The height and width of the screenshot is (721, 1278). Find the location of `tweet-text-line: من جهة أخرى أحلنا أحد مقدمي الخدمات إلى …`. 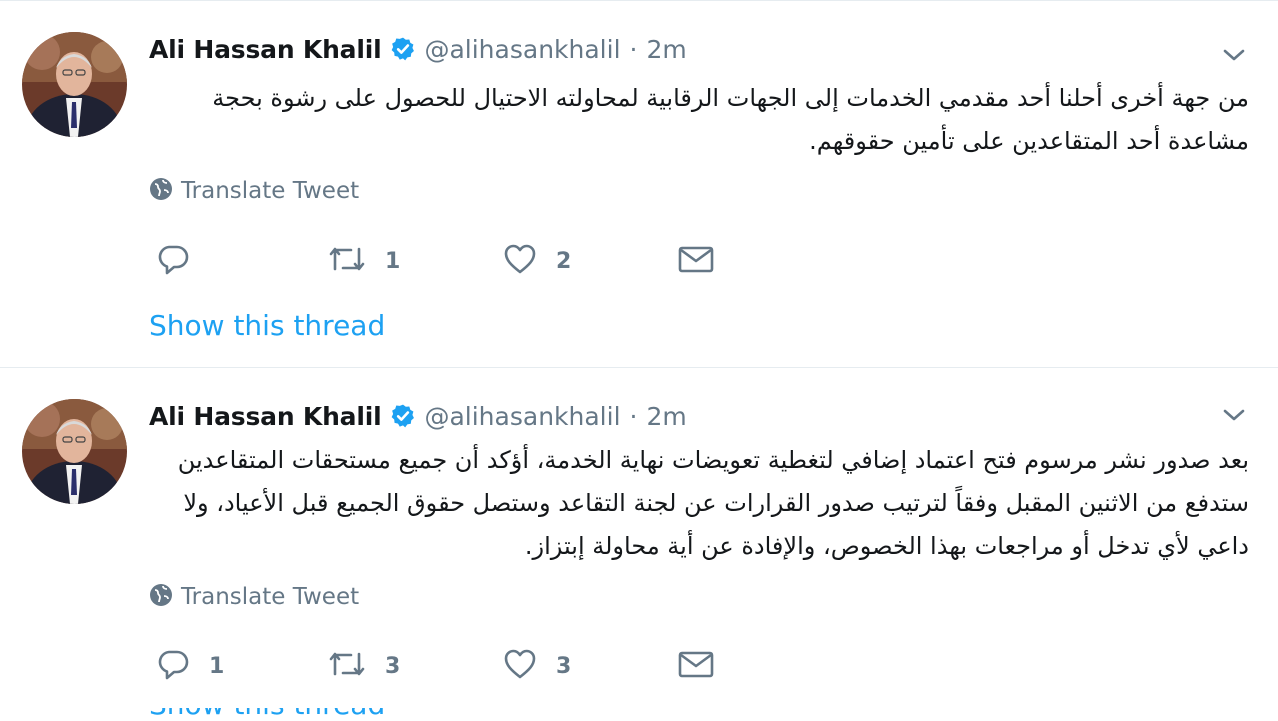

tweet-text-line: من جهة أخرى أحلنا أحد مقدمي الخدمات إلى … is located at coordinates (730, 98).